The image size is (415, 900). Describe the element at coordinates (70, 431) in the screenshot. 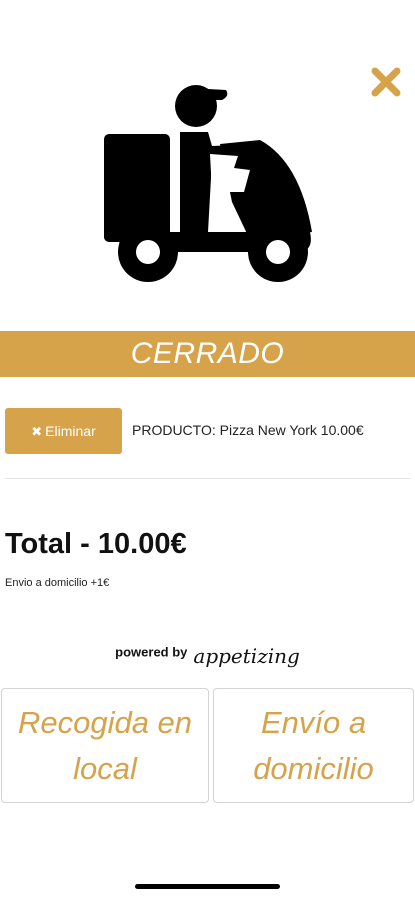

I see `remove-button-label: Eliminar` at that location.